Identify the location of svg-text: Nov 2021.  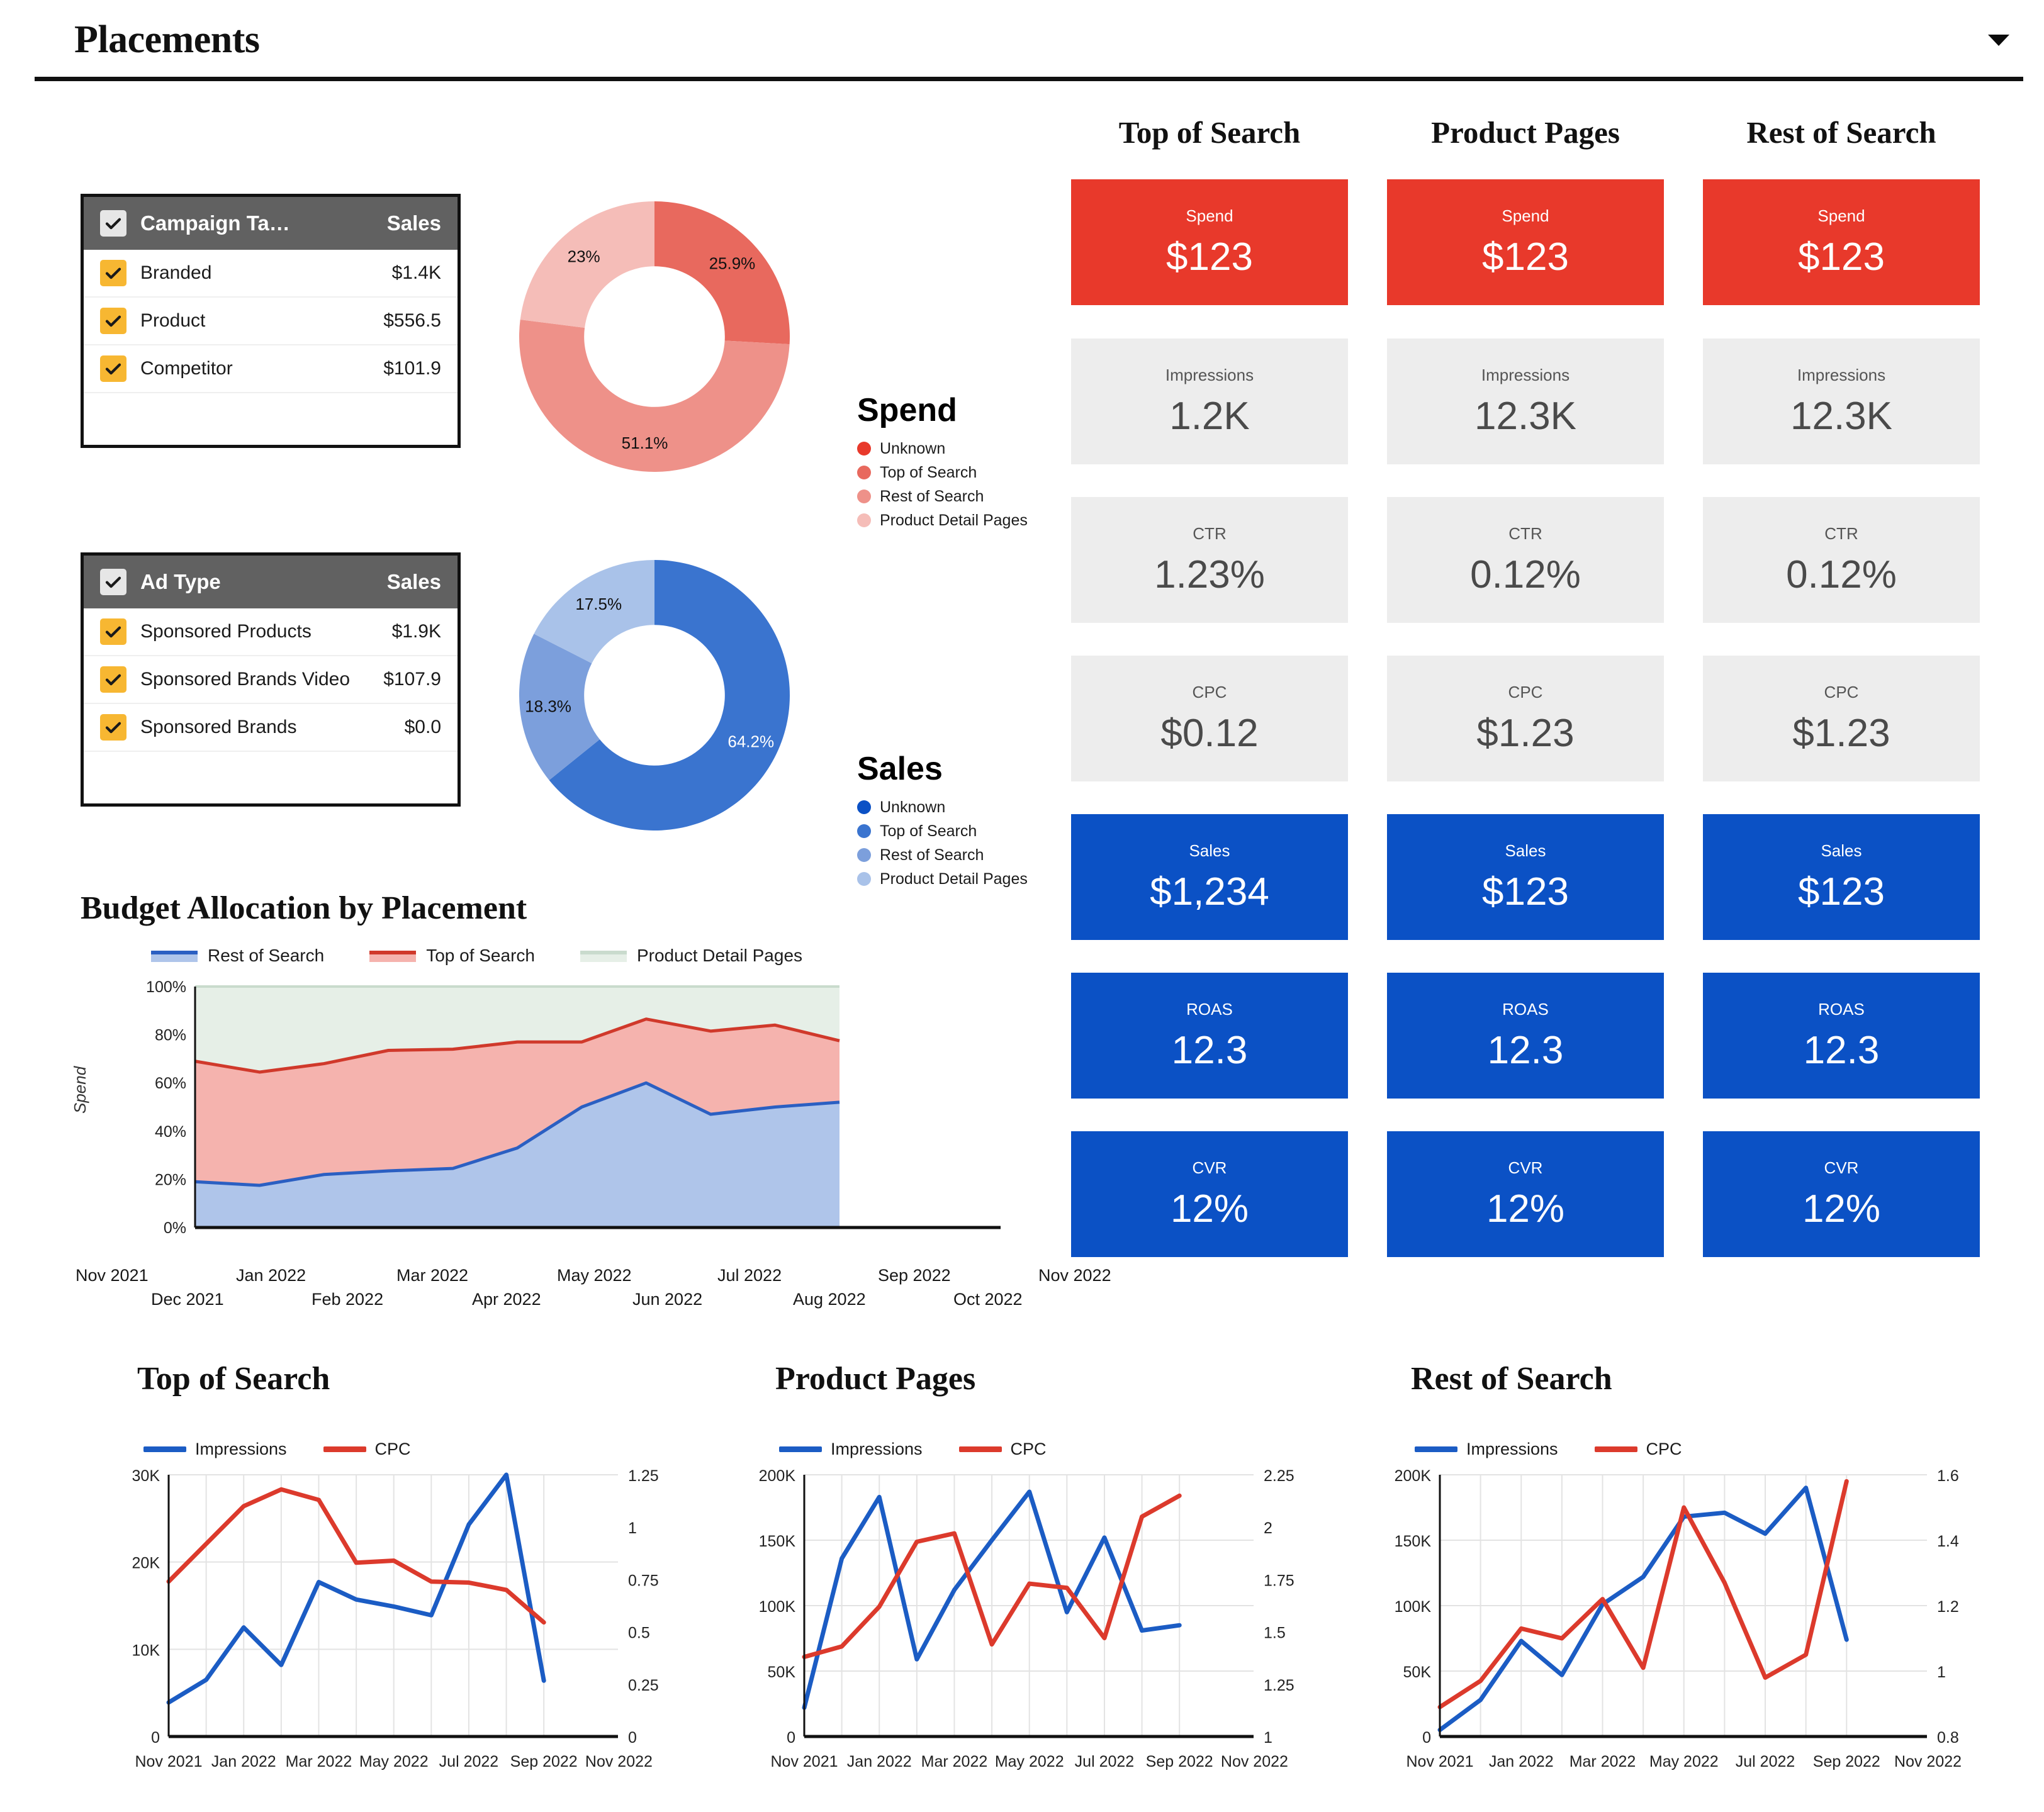
(804, 1761).